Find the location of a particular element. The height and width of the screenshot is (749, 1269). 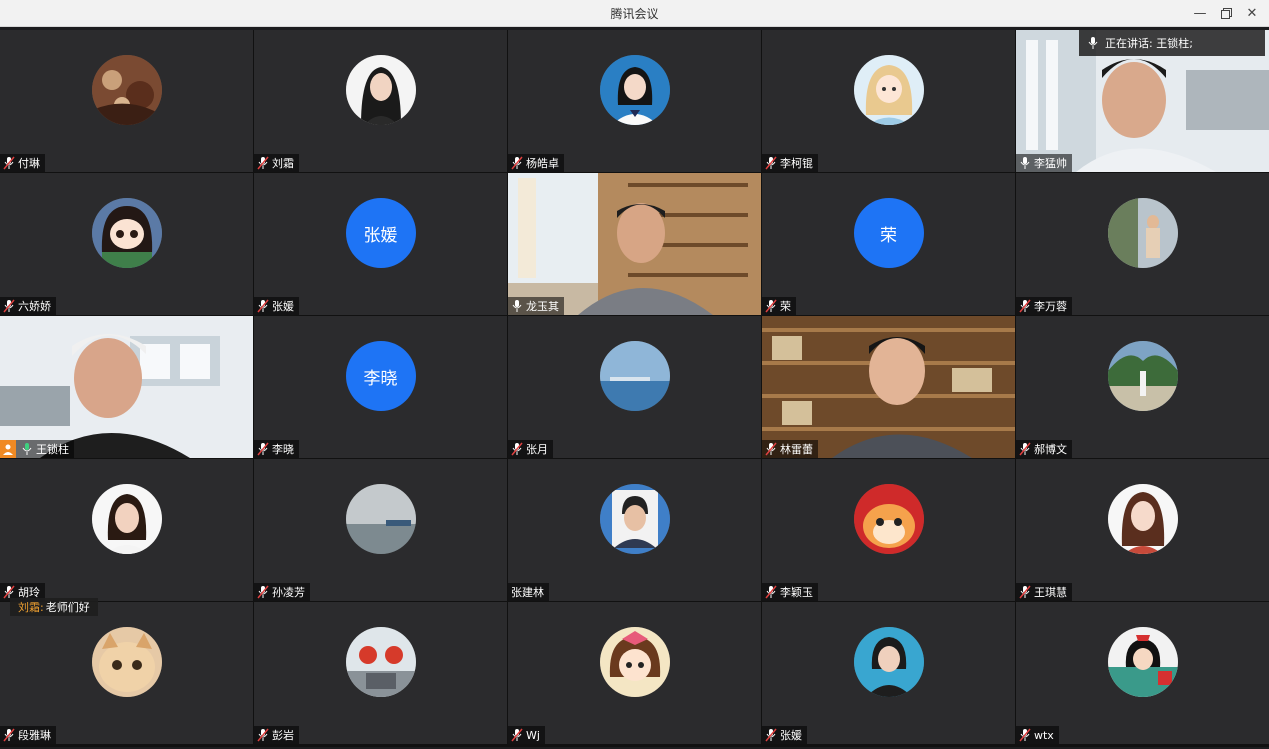

participant-tile: 李颖玉 is located at coordinates (888, 530).